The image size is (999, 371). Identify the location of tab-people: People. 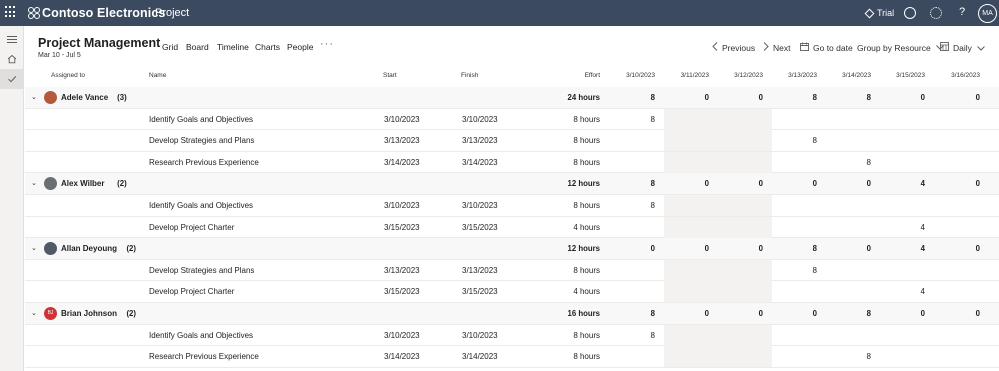
(300, 47).